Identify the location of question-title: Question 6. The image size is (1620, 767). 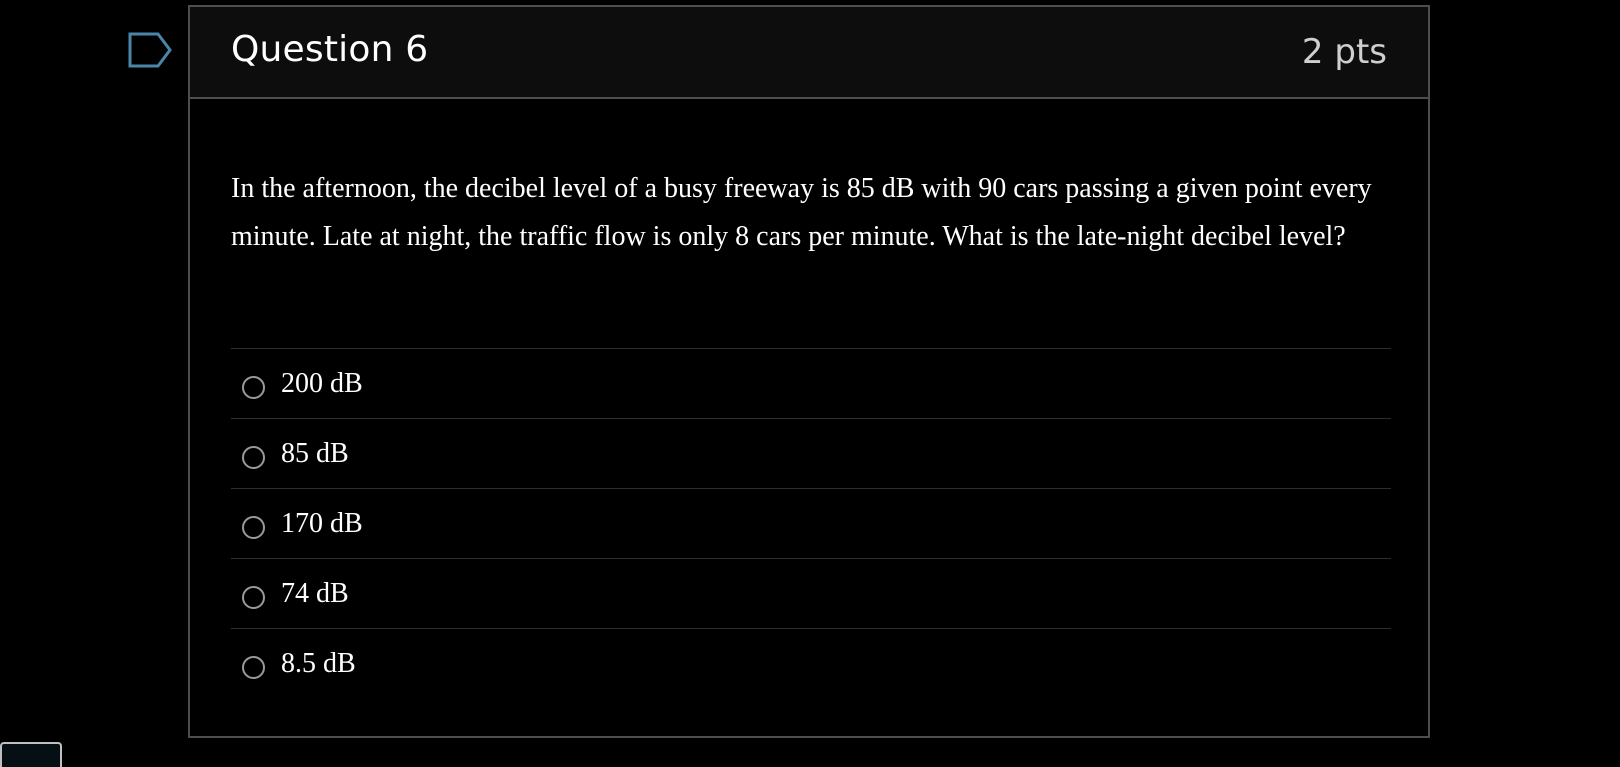
(330, 49).